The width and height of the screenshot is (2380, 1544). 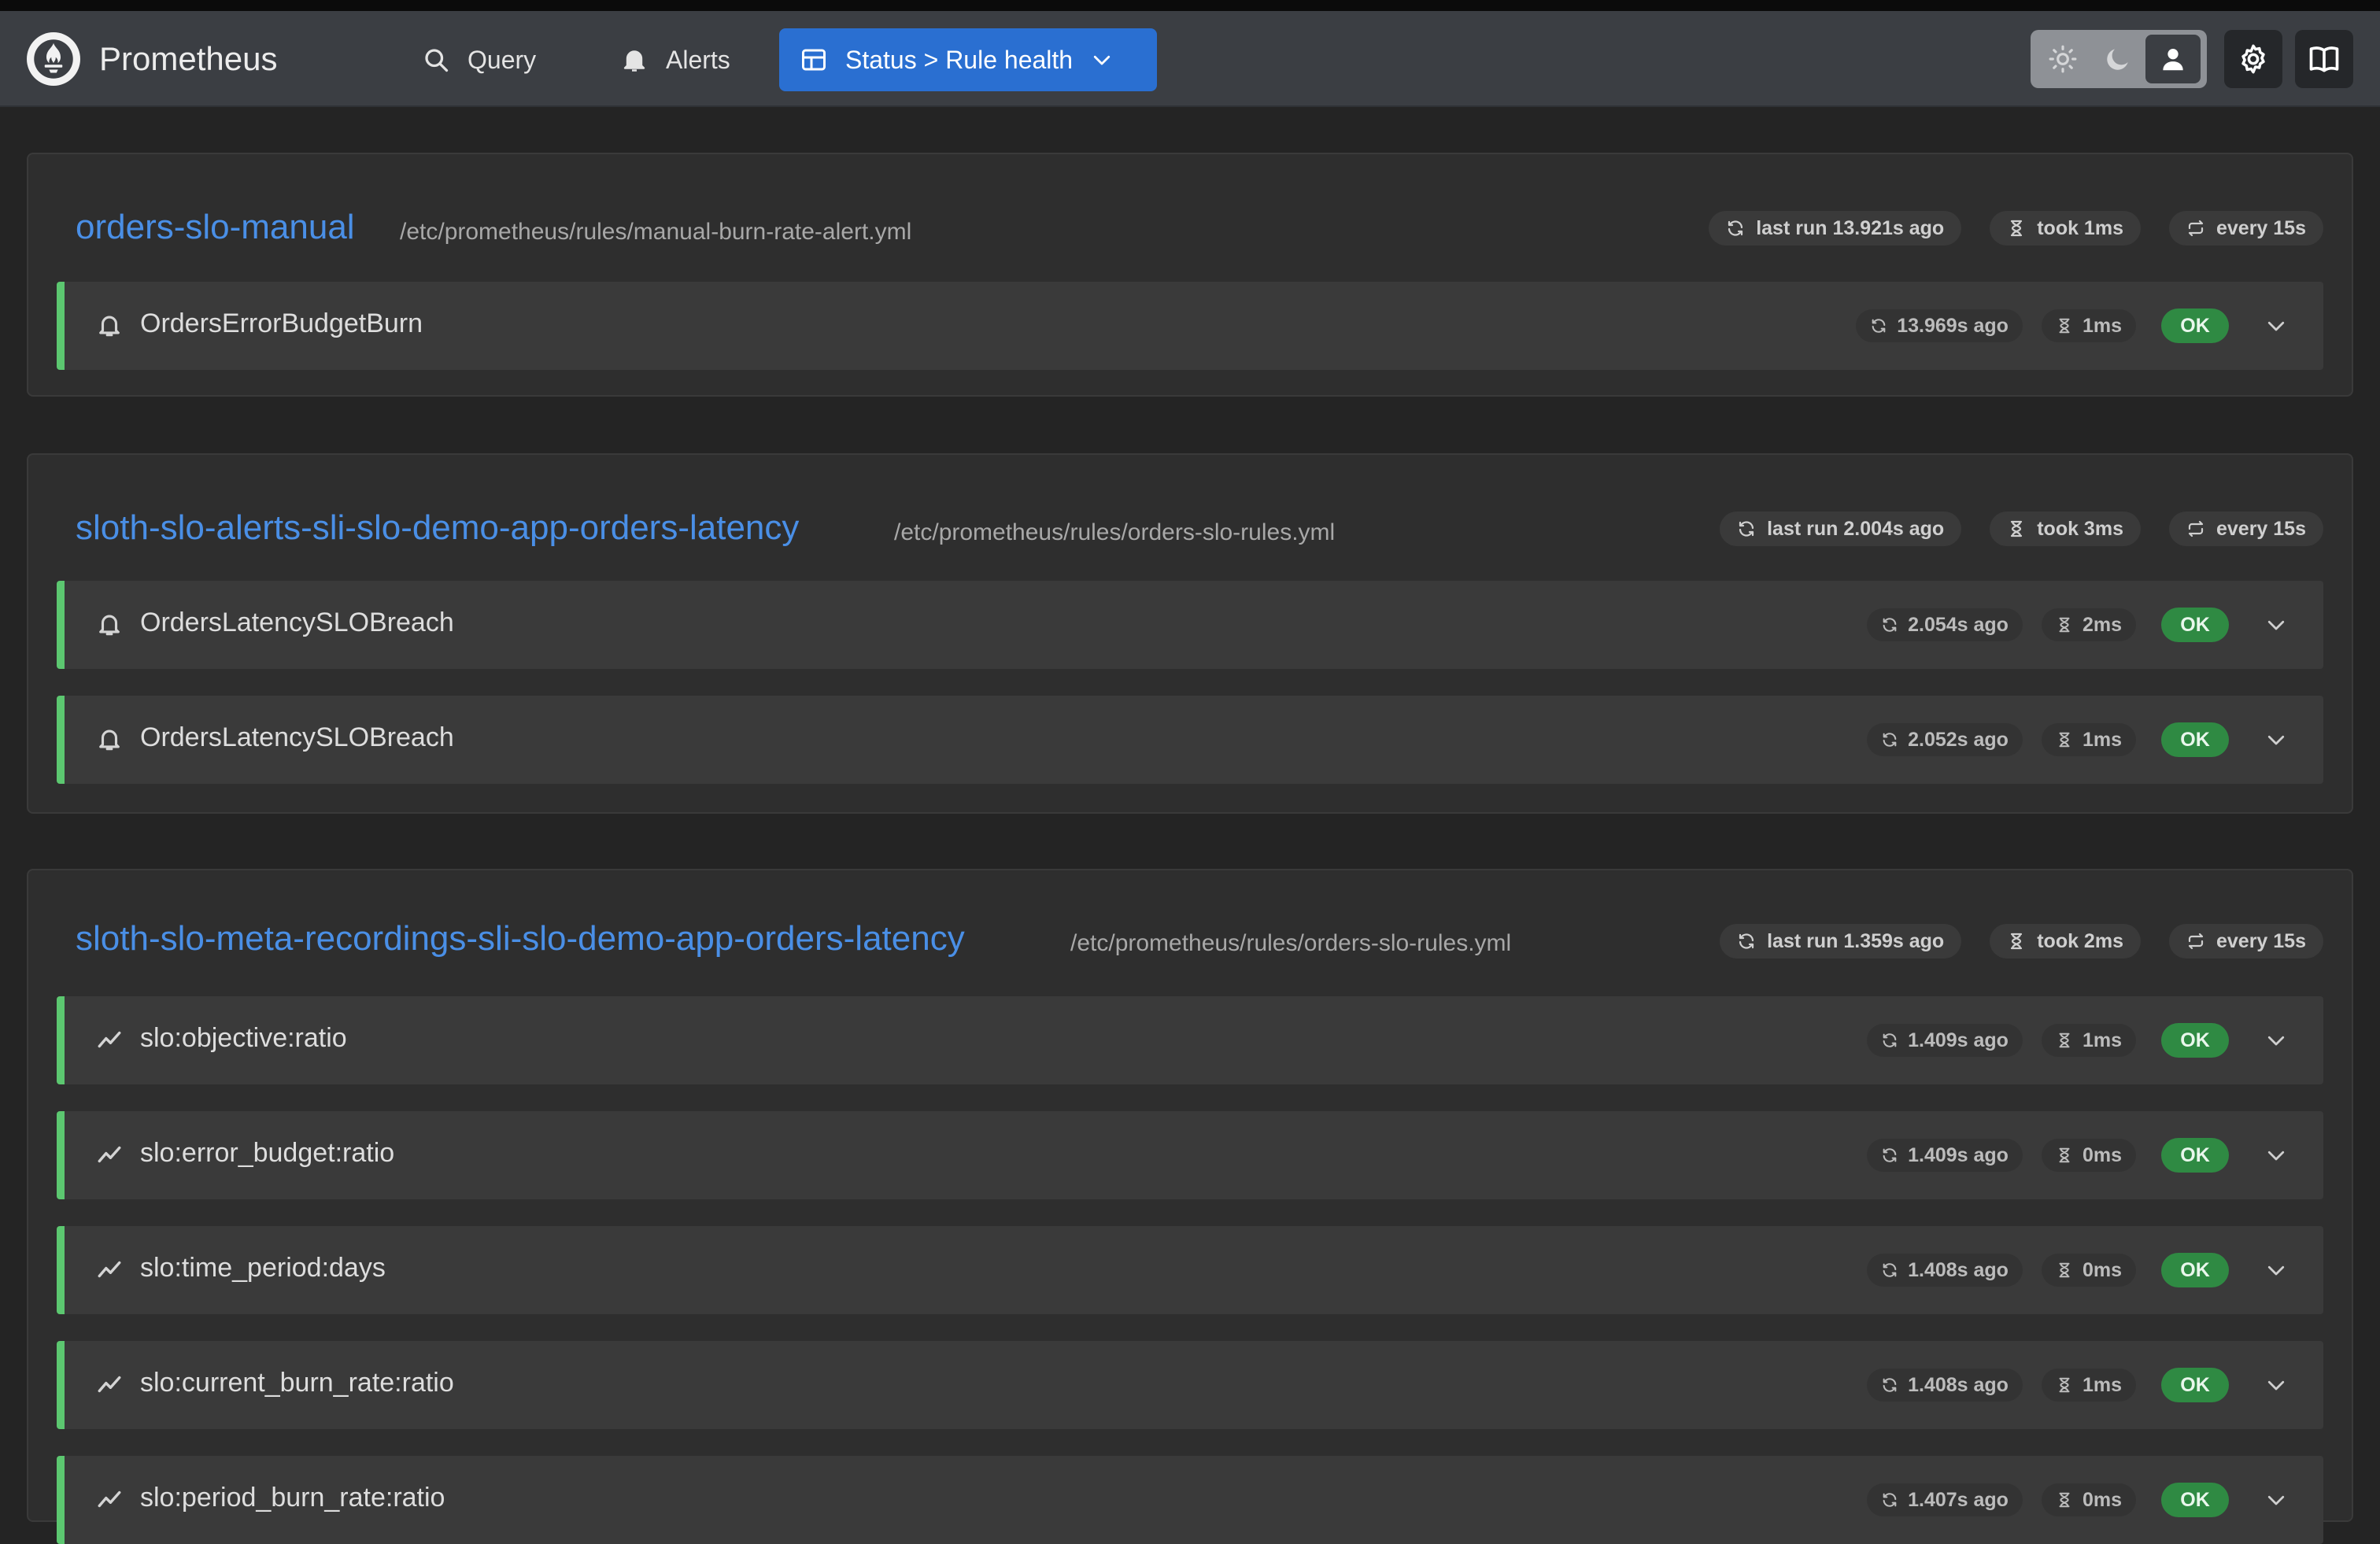 What do you see at coordinates (1190, 625) in the screenshot?
I see `rule-row: OrdersLatencySLOBreach 2.054s ago 2ms OK` at bounding box center [1190, 625].